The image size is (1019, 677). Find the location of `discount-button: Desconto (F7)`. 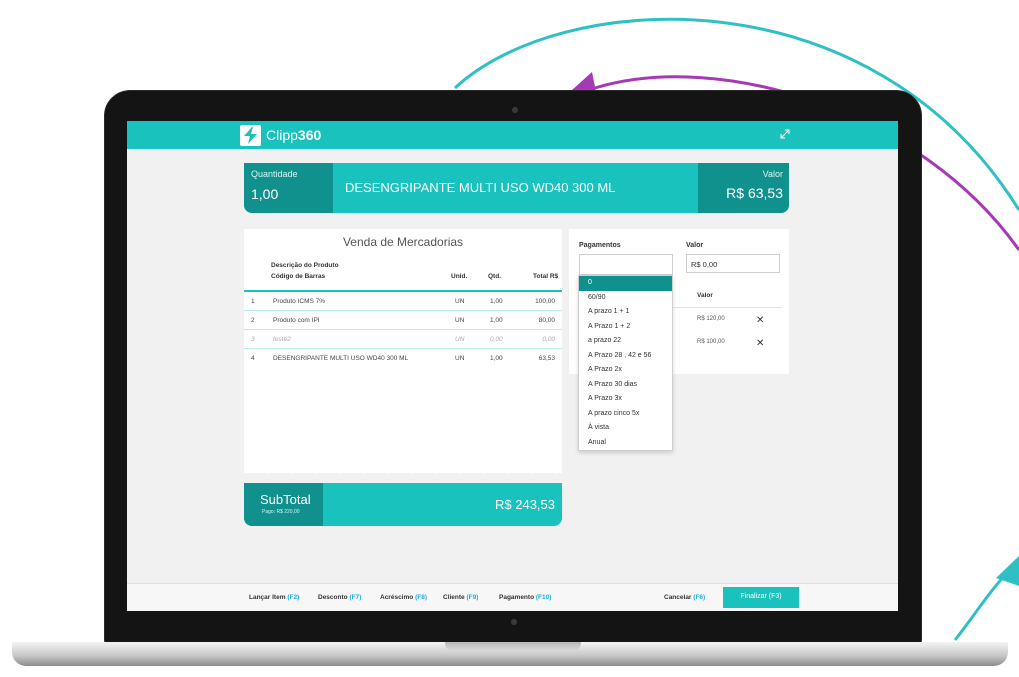

discount-button: Desconto (F7) is located at coordinates (339, 597).